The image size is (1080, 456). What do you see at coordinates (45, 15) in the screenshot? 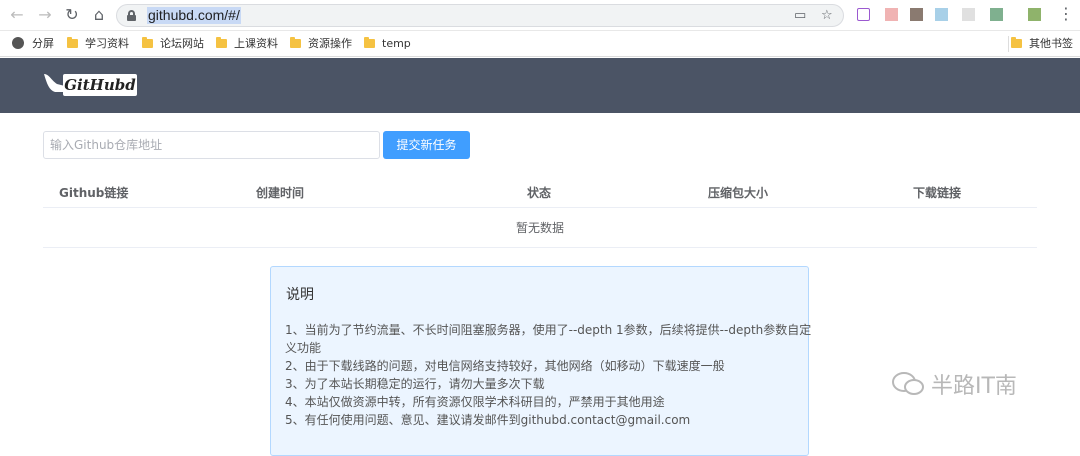
I see `forward-arrow-icon: →` at bounding box center [45, 15].